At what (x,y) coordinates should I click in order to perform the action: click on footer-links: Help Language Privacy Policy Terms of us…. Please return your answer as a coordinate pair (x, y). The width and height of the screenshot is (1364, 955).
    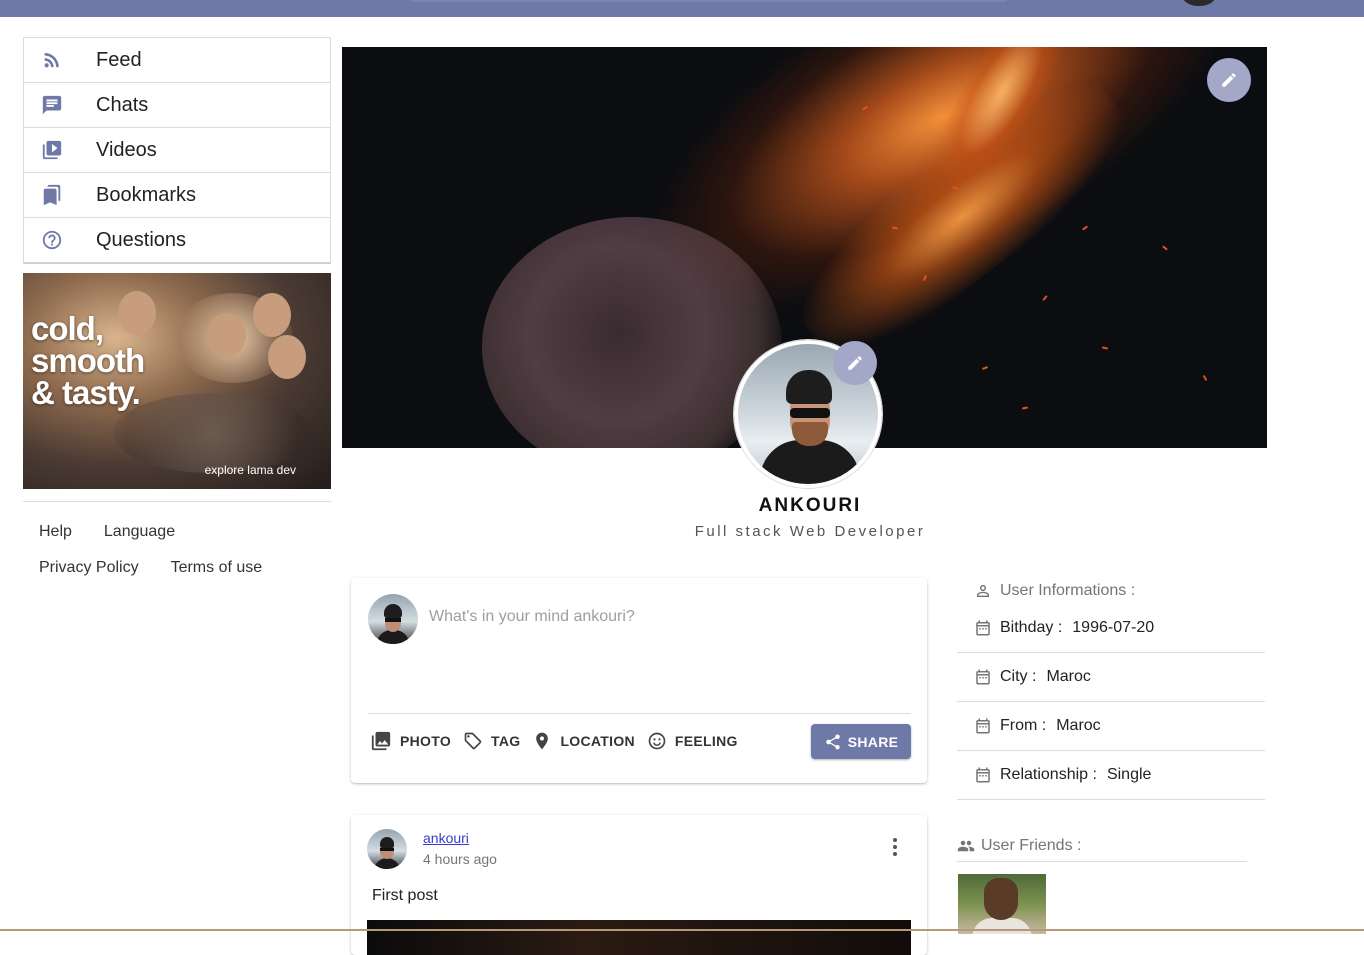
    Looking at the image, I should click on (177, 544).